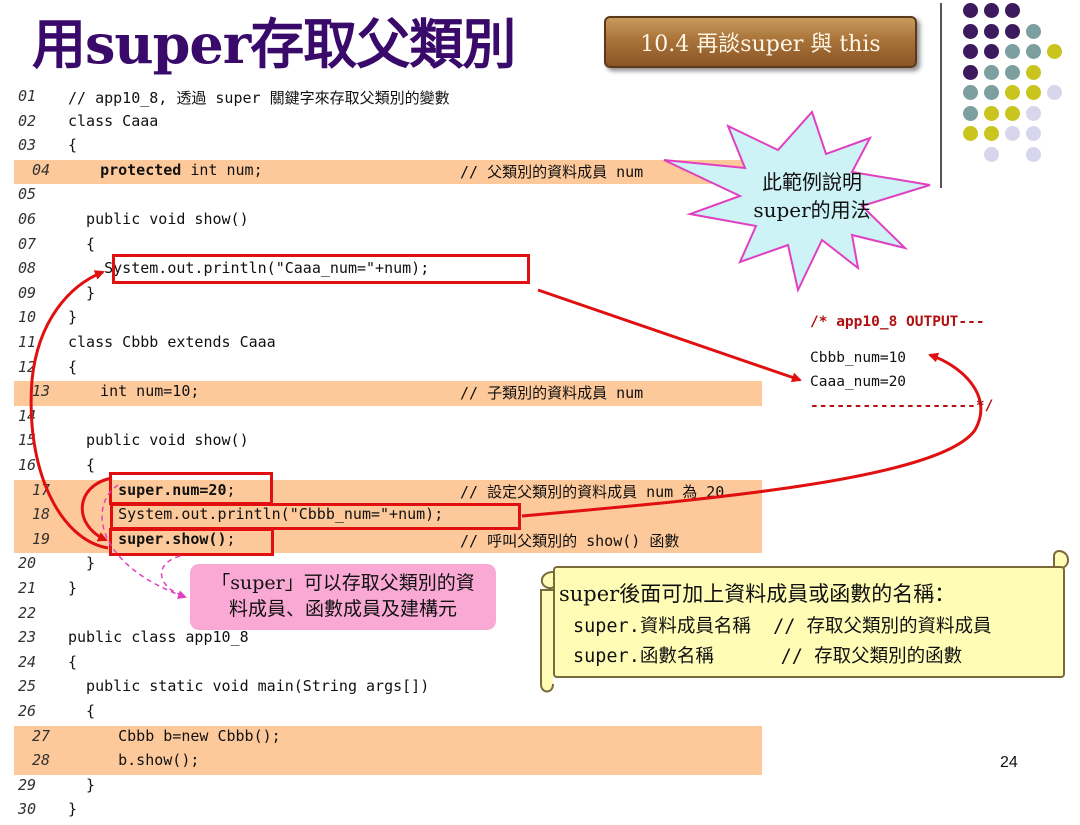 The width and height of the screenshot is (1080, 825). What do you see at coordinates (858, 358) in the screenshot?
I see `output-line1: Cbbb_num=10` at bounding box center [858, 358].